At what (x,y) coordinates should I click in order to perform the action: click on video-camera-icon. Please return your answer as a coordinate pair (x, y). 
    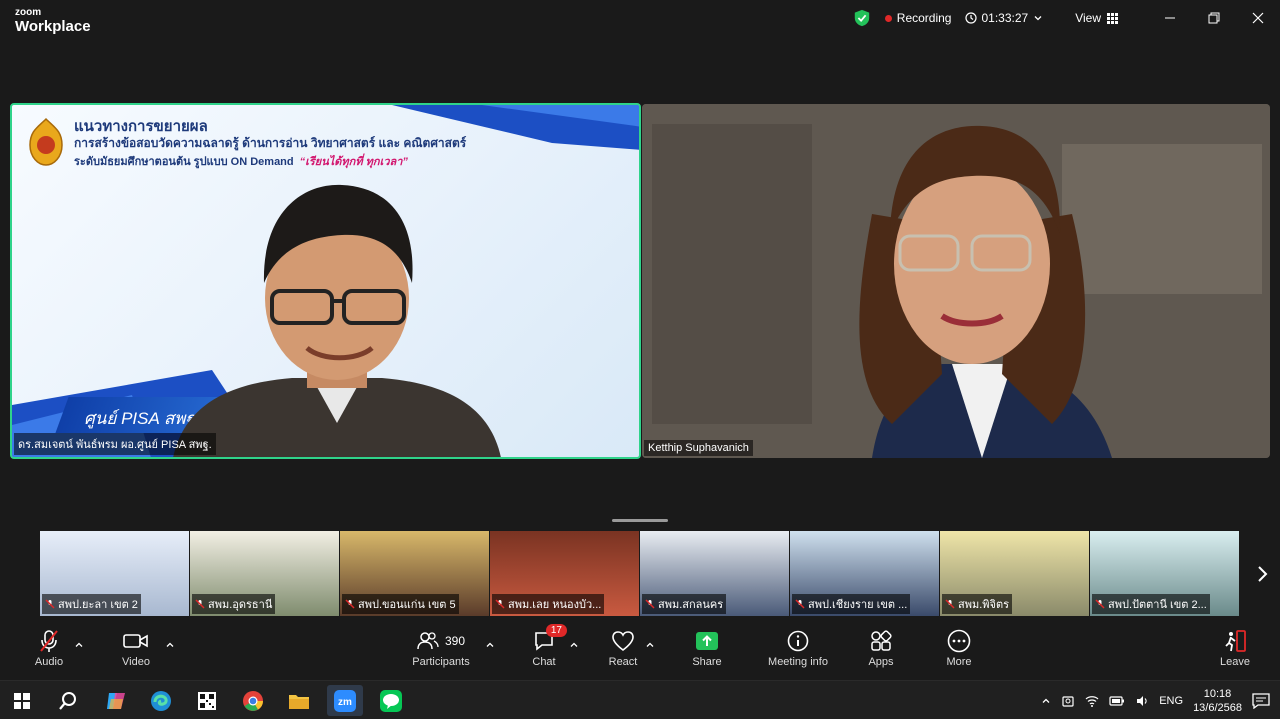
    Looking at the image, I should click on (135, 641).